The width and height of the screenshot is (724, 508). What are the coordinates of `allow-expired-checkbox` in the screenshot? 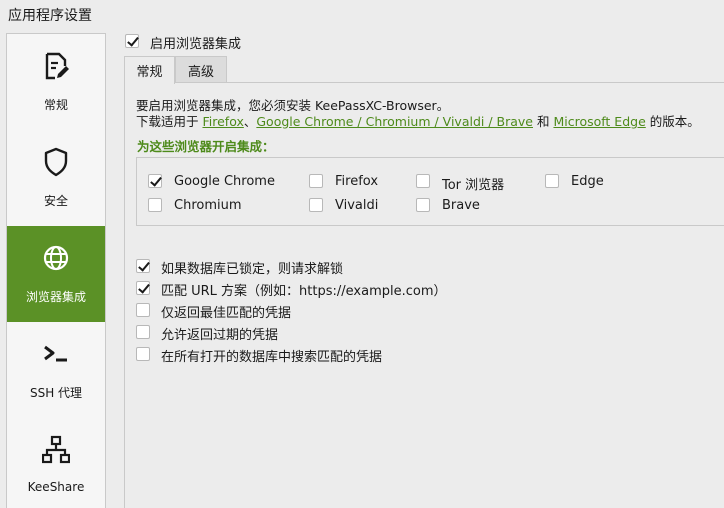 It's located at (143, 332).